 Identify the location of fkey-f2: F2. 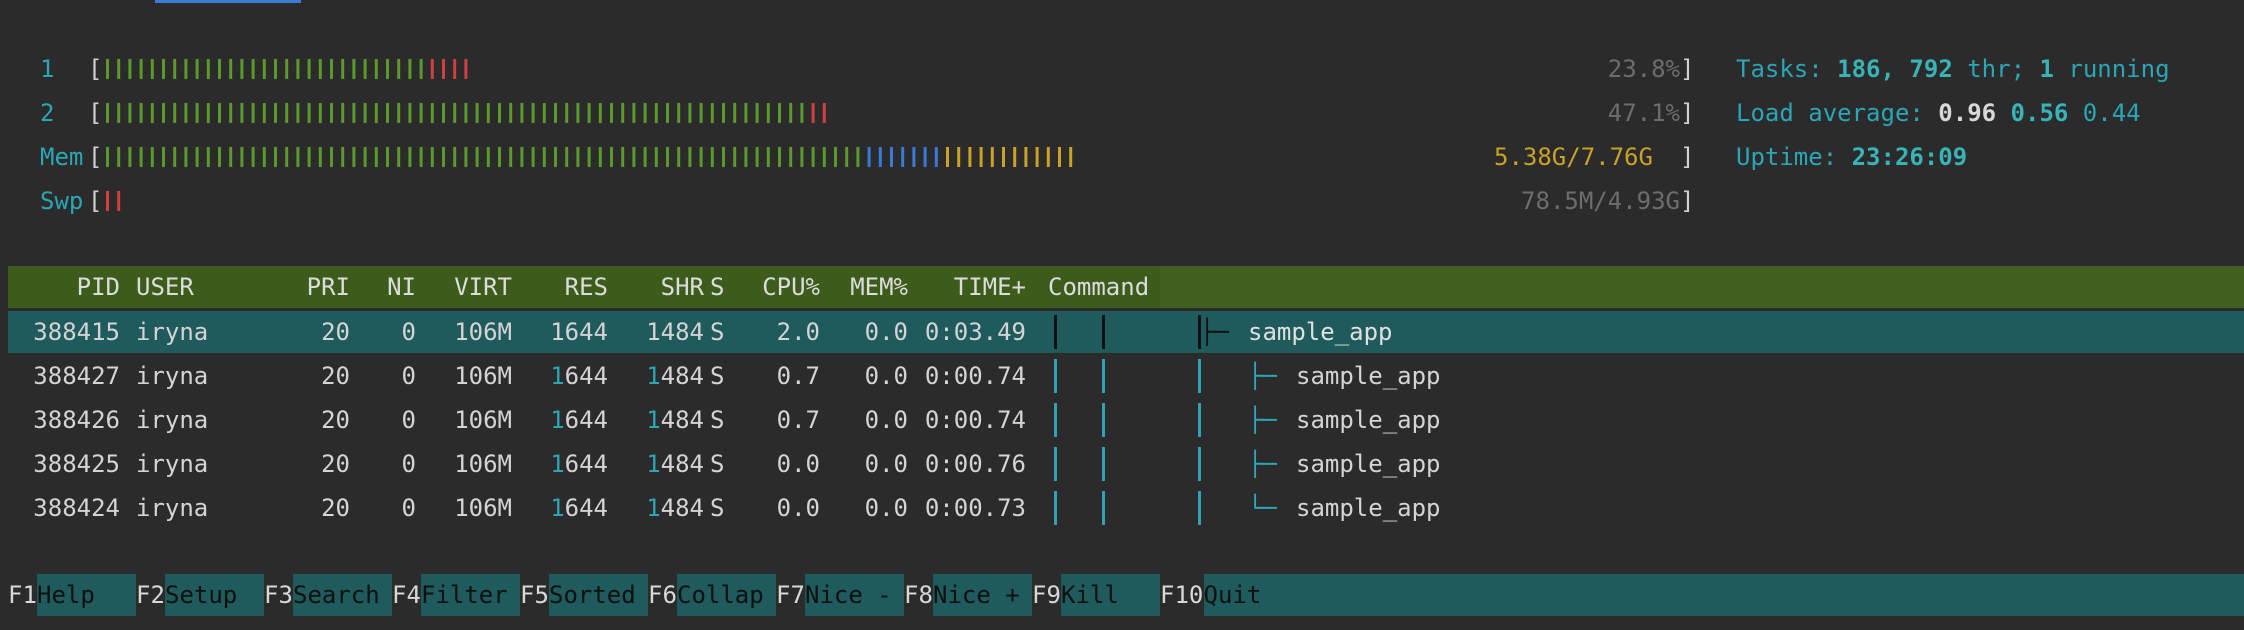
(150, 595).